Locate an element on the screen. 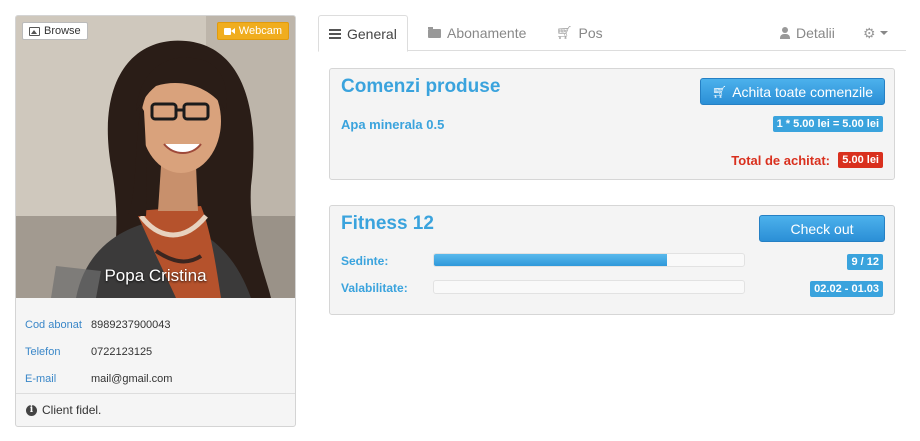 This screenshot has width=920, height=441. orders-title: Comenzi produse is located at coordinates (421, 86).